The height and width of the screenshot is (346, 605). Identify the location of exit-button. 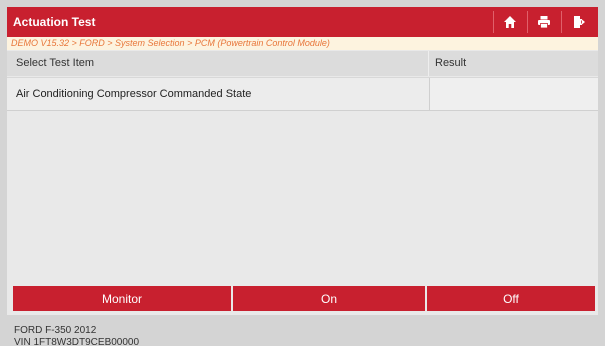
(579, 22).